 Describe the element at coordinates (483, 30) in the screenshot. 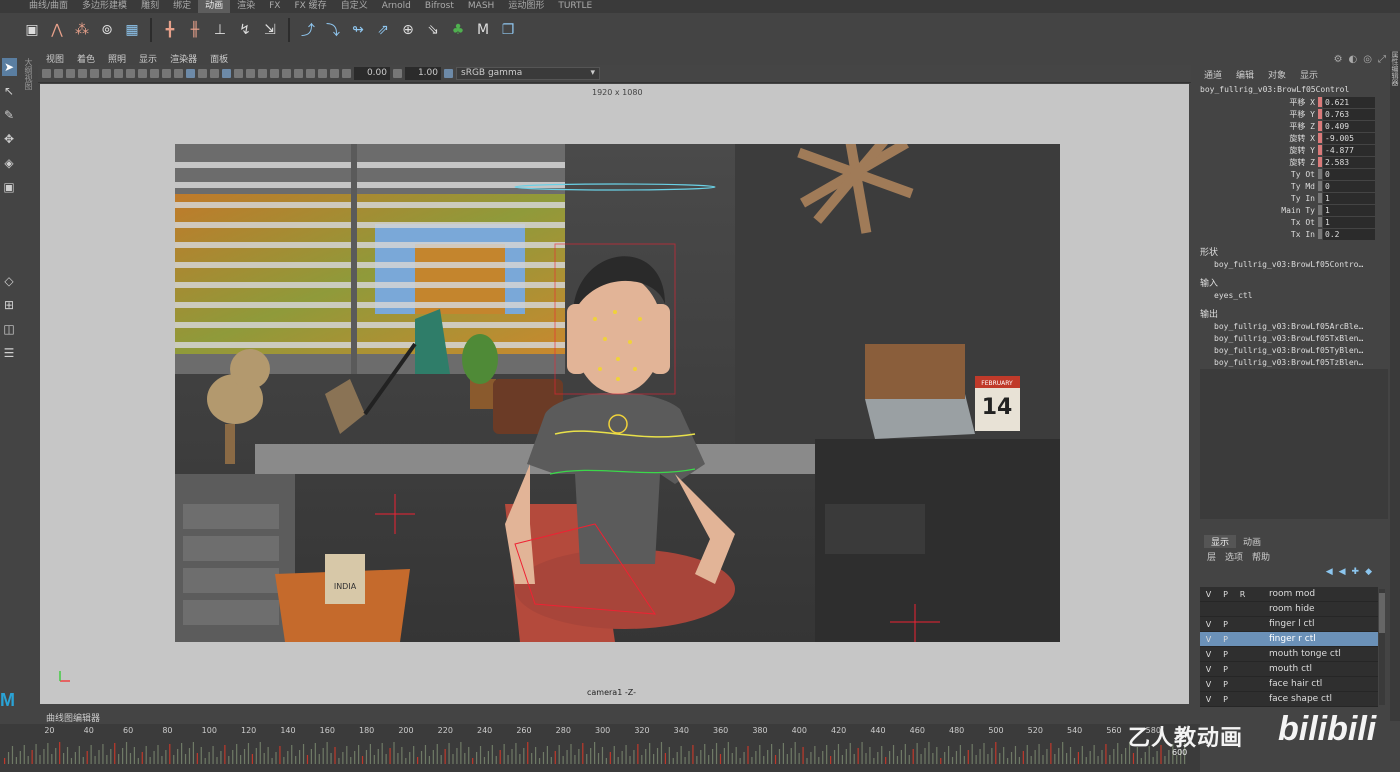

I see `mel-script-icon: M` at that location.